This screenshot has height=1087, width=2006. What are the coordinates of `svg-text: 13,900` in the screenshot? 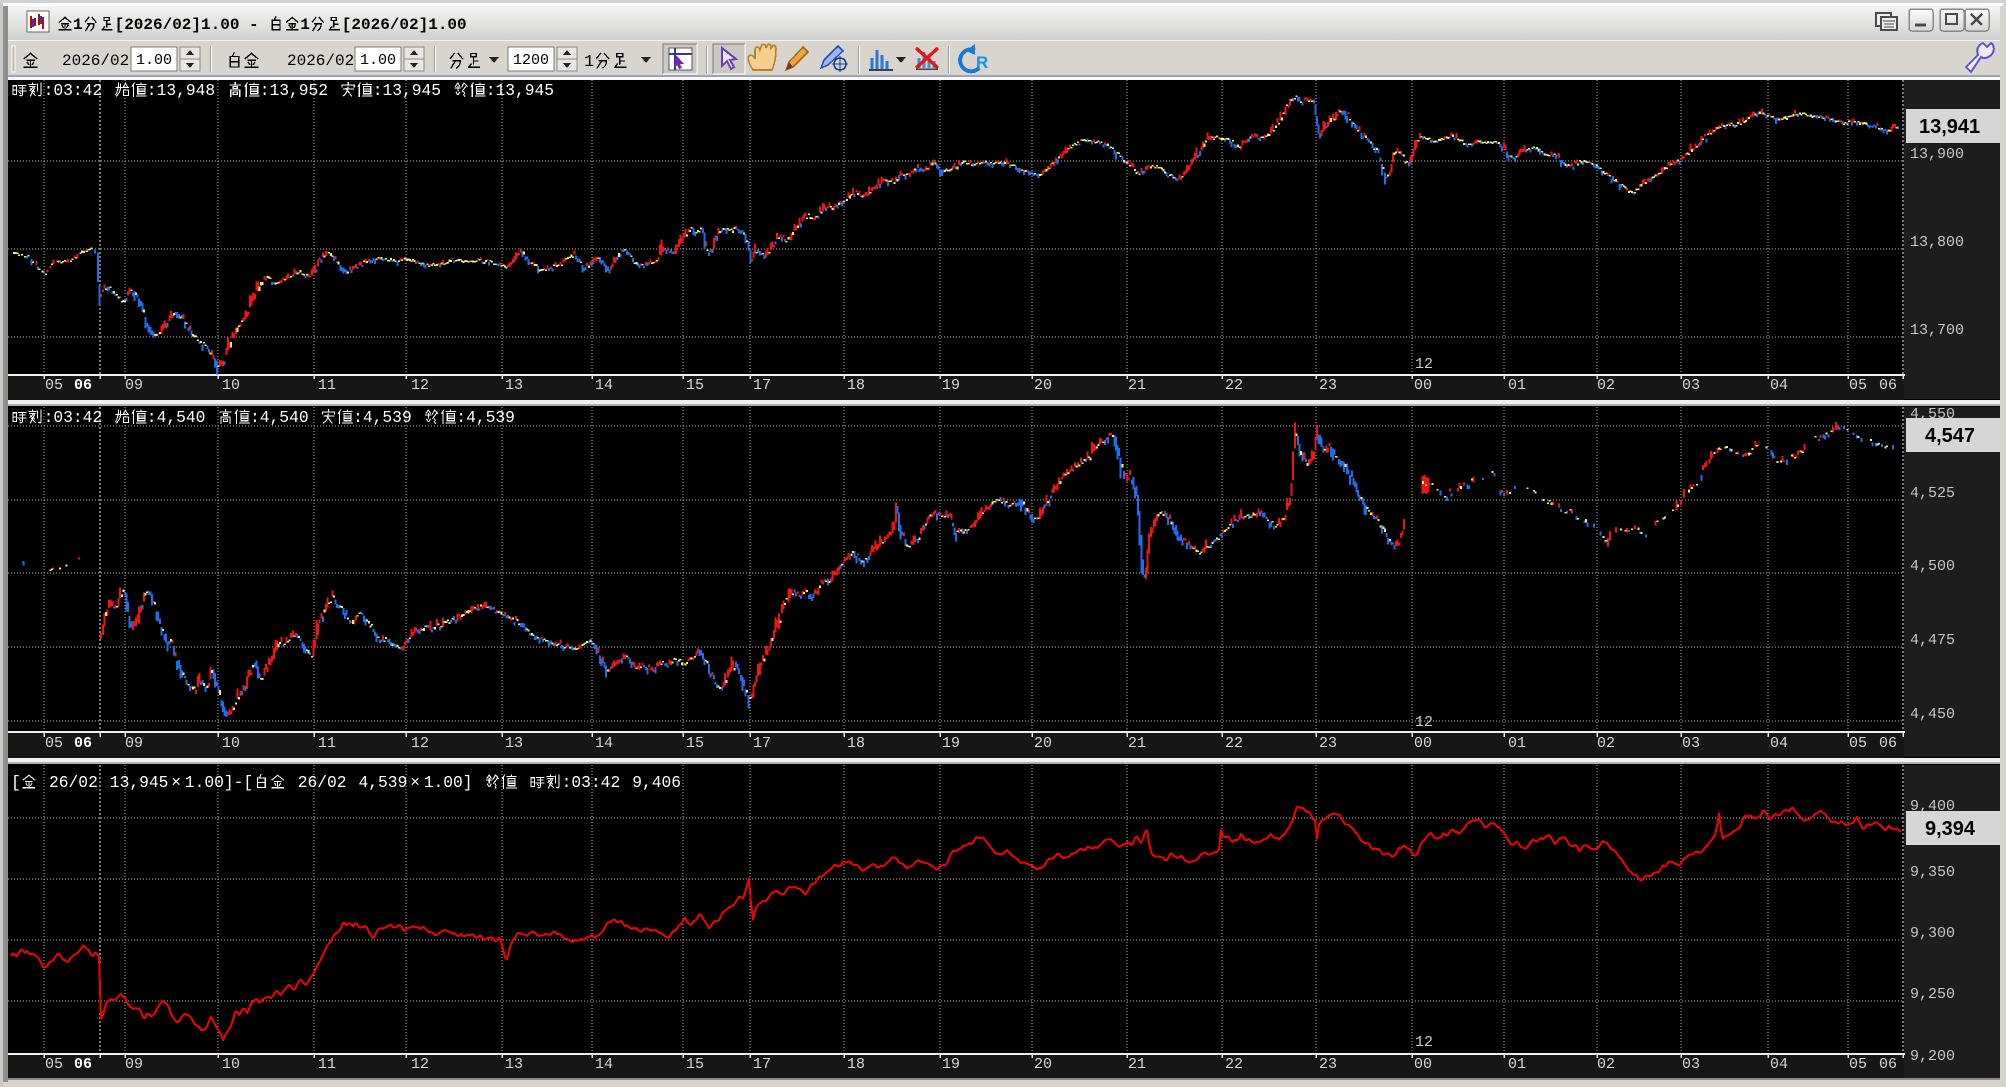 It's located at (1937, 154).